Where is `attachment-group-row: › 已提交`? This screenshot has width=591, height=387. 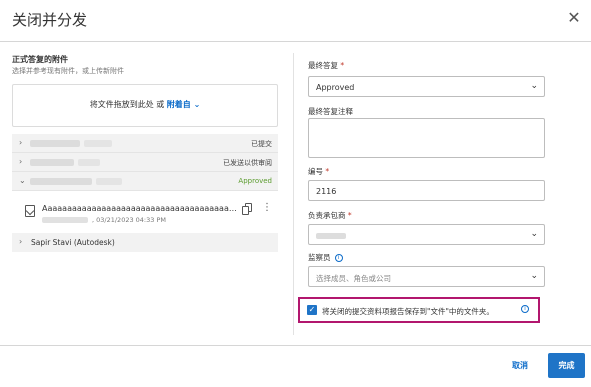 attachment-group-row: › 已提交 is located at coordinates (145, 143).